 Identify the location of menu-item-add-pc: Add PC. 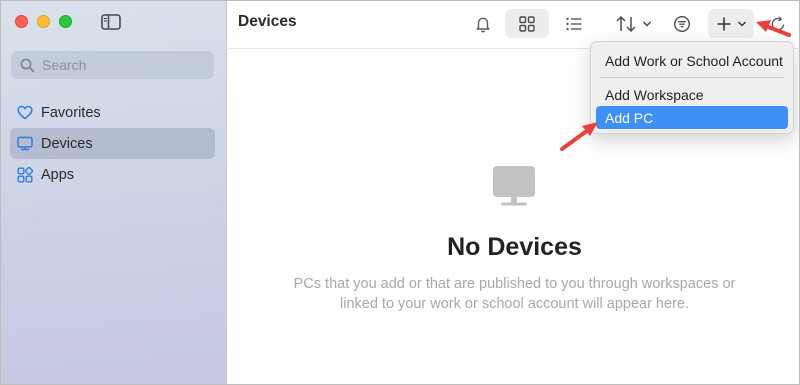
(692, 117).